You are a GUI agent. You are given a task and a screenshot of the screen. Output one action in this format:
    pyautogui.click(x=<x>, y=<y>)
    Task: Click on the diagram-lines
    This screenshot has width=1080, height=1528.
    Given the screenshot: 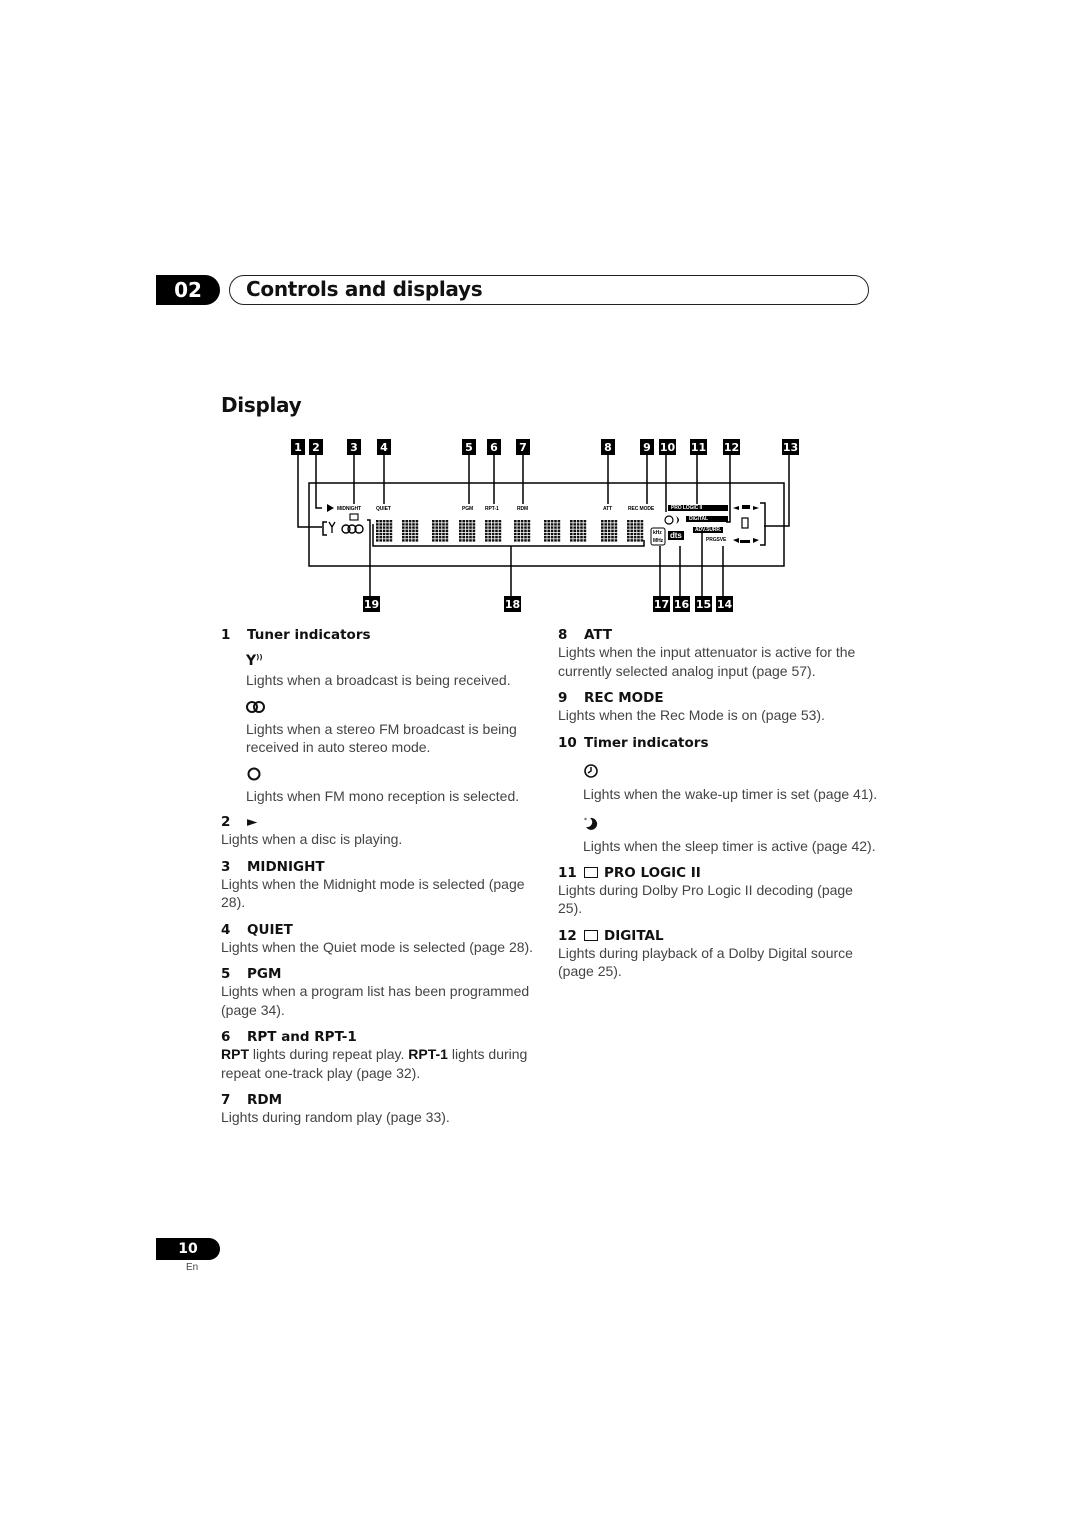 What is the action you would take?
    pyautogui.click(x=543, y=526)
    